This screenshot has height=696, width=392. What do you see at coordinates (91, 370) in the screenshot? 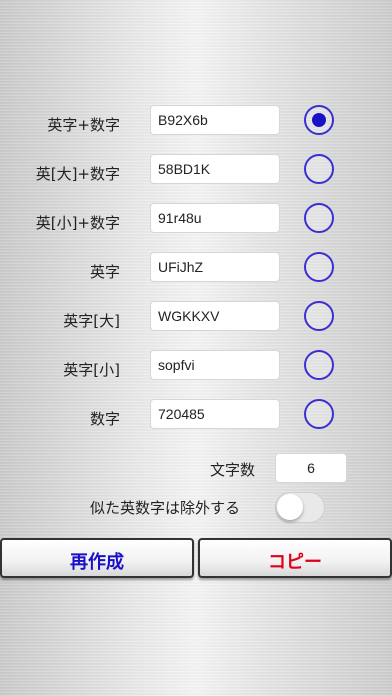
I see `row-label: 英字[小]` at bounding box center [91, 370].